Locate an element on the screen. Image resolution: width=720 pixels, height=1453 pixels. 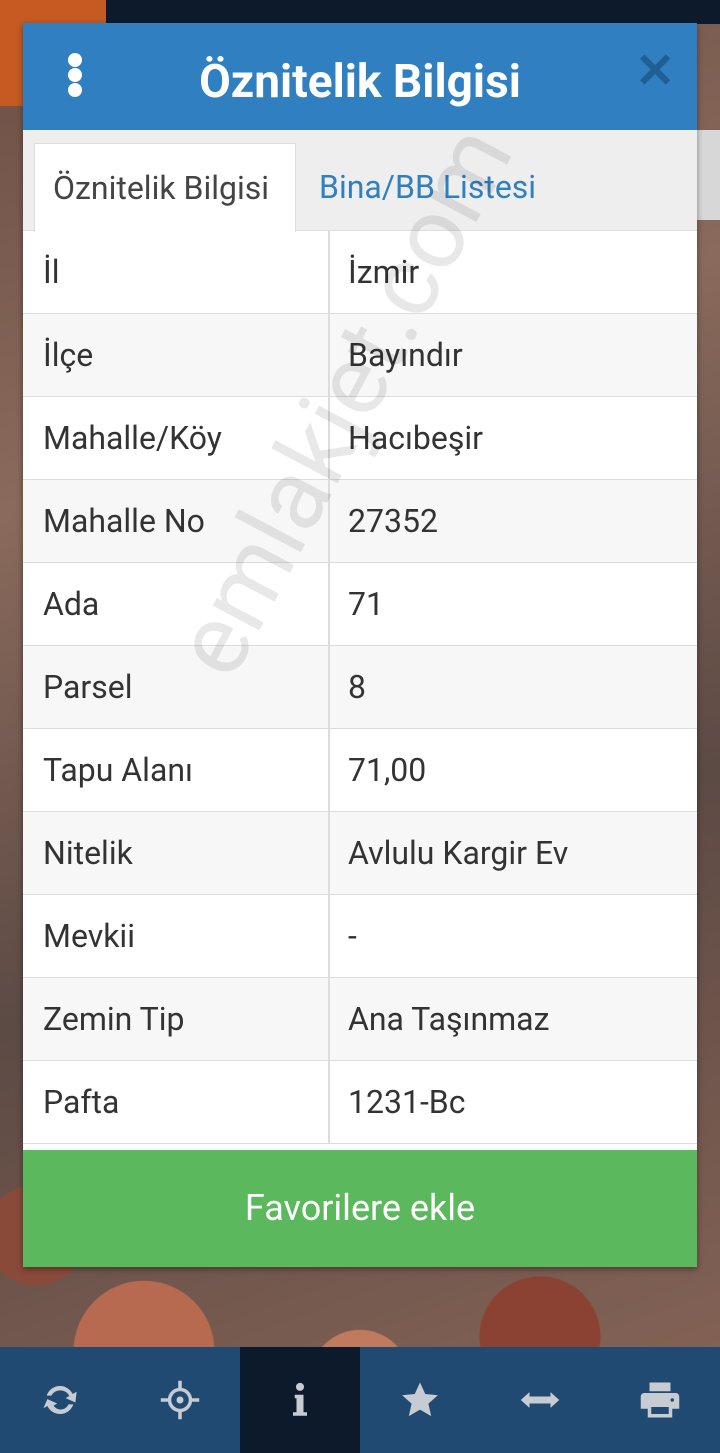
print-button is located at coordinates (660, 1400).